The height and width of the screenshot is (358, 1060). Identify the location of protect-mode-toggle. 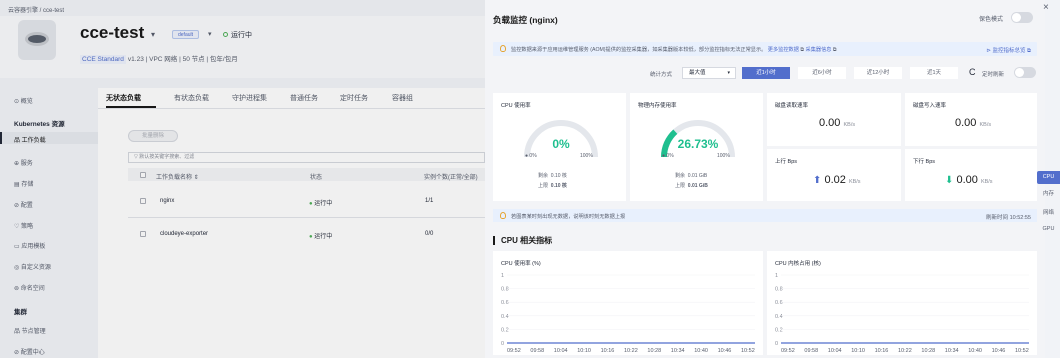
(1022, 17).